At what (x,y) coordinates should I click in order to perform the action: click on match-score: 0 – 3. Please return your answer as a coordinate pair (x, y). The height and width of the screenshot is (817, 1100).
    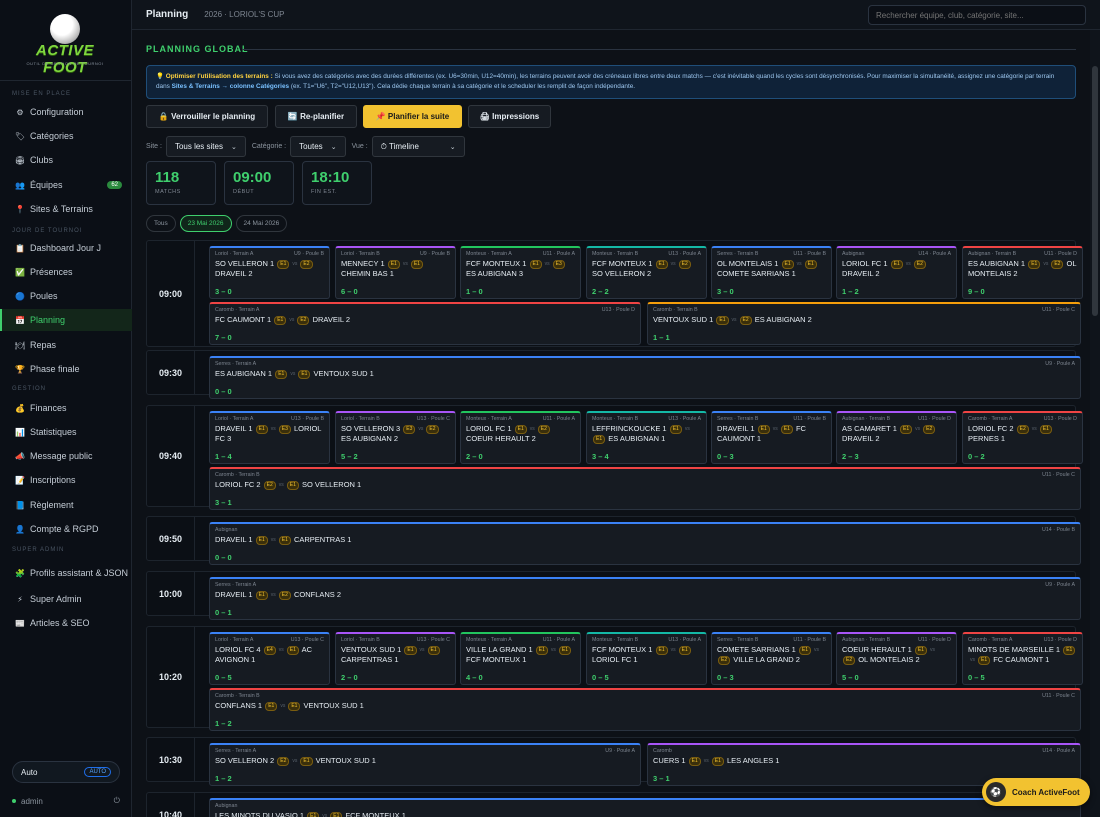
    Looking at the image, I should click on (725, 677).